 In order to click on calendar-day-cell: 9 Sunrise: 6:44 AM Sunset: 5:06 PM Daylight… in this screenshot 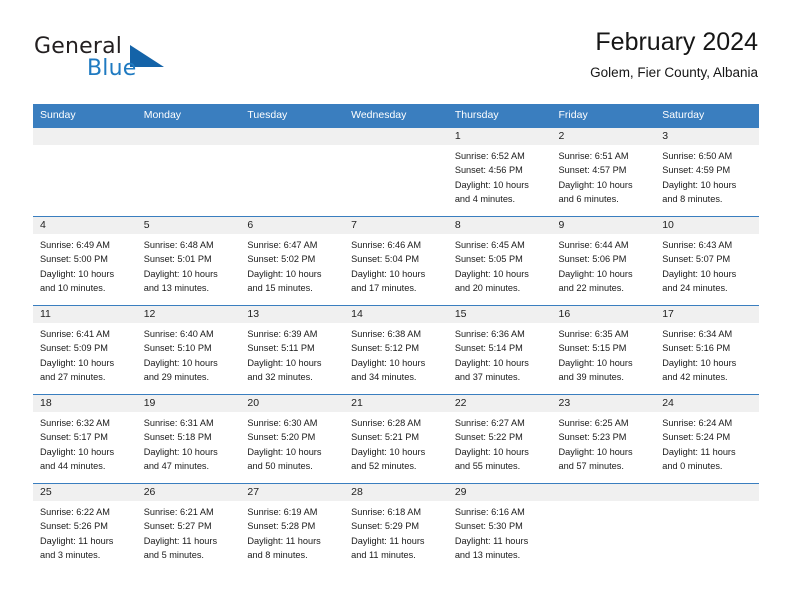, I will do `click(603, 260)`.